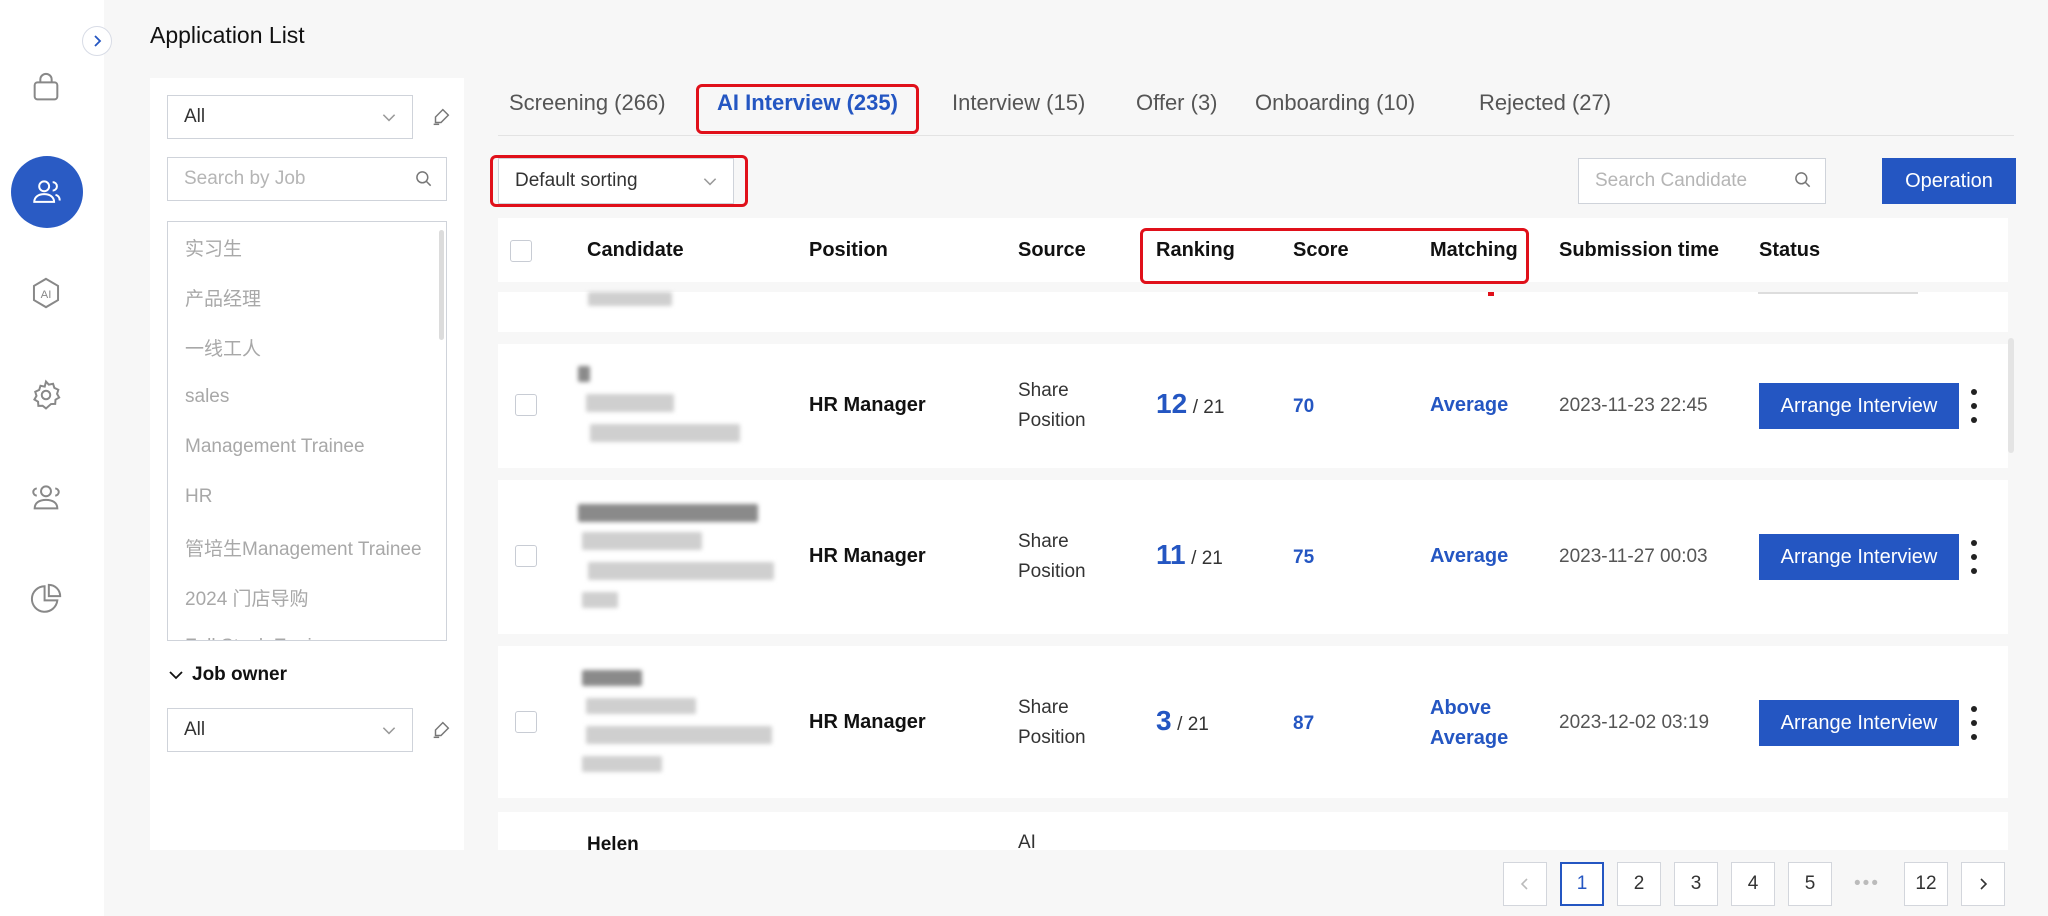  What do you see at coordinates (46, 599) in the screenshot?
I see `pie-chart-icon` at bounding box center [46, 599].